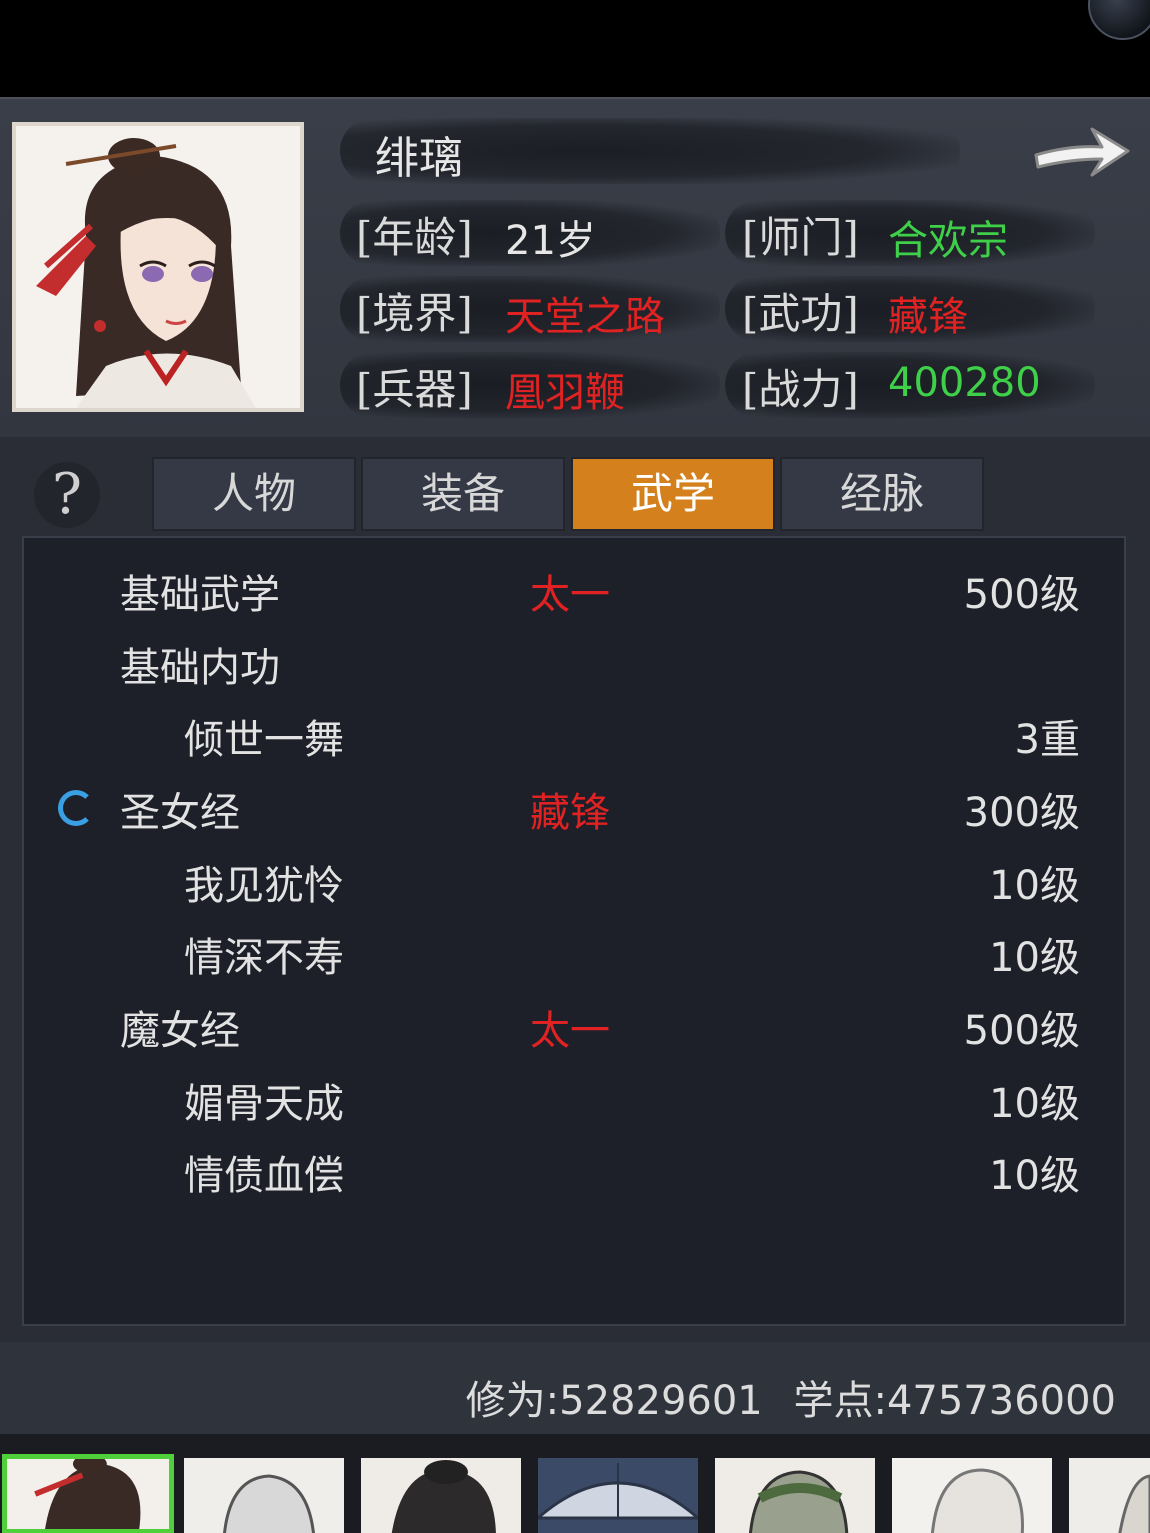 This screenshot has width=1150, height=1533. Describe the element at coordinates (264, 1104) in the screenshot. I see `skill-name: 媚骨天成` at that location.